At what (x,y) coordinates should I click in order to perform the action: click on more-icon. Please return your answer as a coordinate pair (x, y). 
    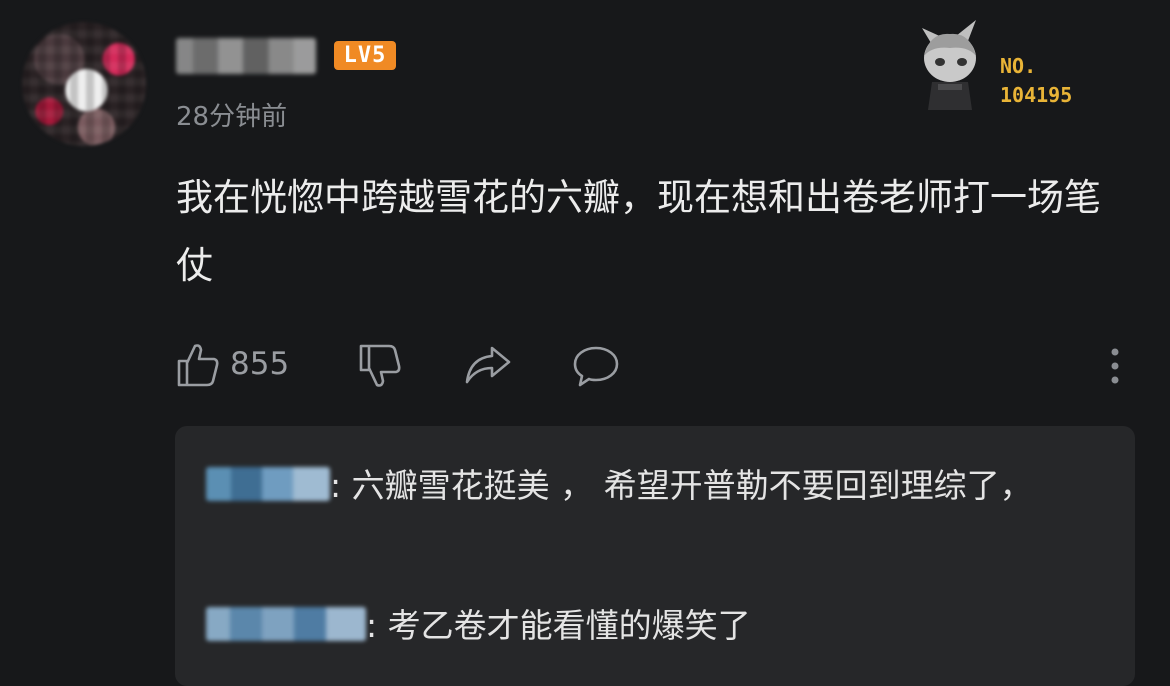
    Looking at the image, I should click on (1115, 366).